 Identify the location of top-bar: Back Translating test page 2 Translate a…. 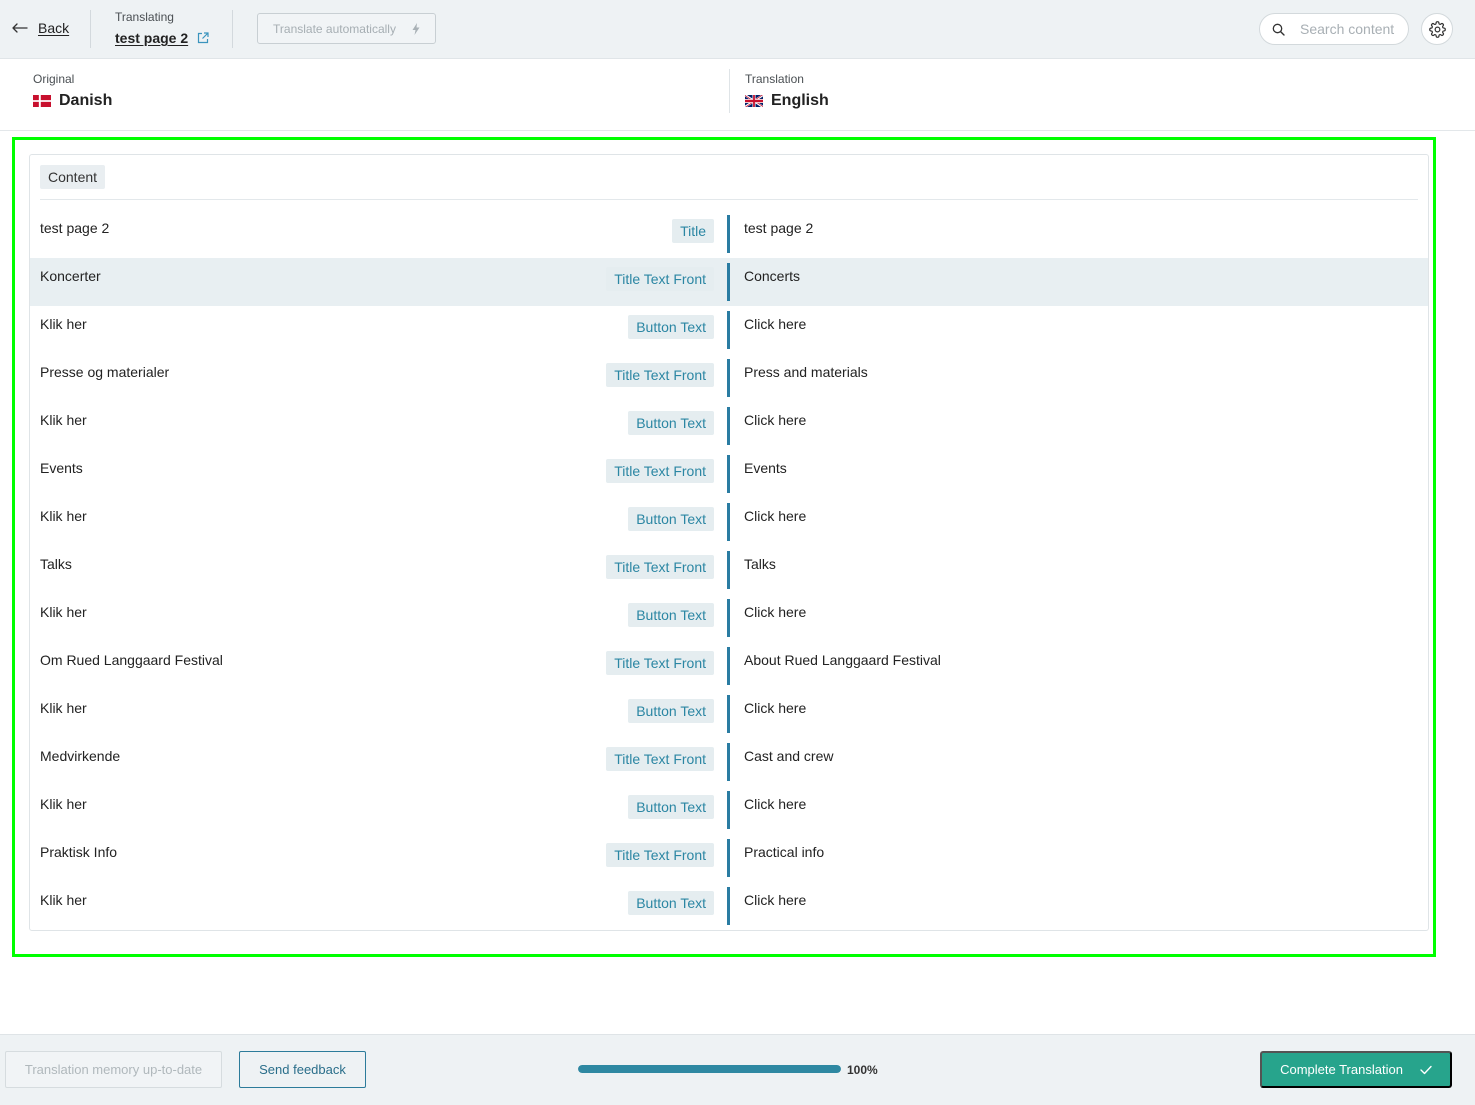
(737, 29).